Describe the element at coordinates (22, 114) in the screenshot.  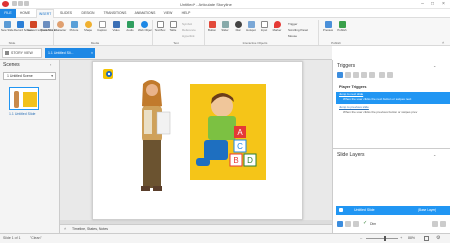
I see `slide-thumbnail-label: 1.1 Untitled Slide` at that location.